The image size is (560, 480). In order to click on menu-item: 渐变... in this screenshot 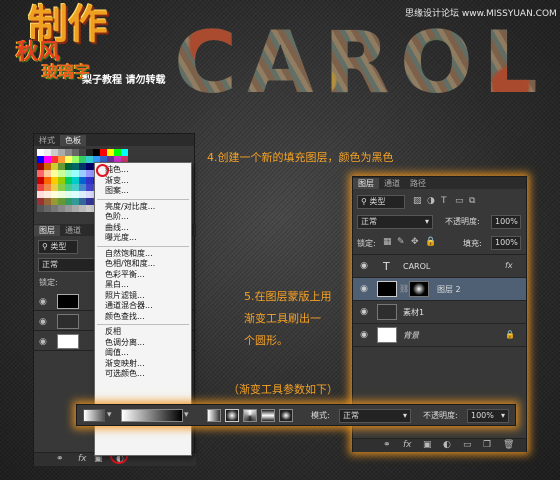, I will do `click(143, 181)`.